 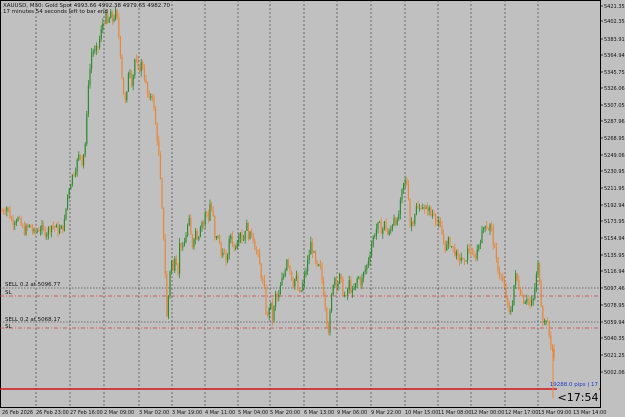 What do you see at coordinates (614, 189) in the screenshot?
I see `price-tick-label: 5211.95` at bounding box center [614, 189].